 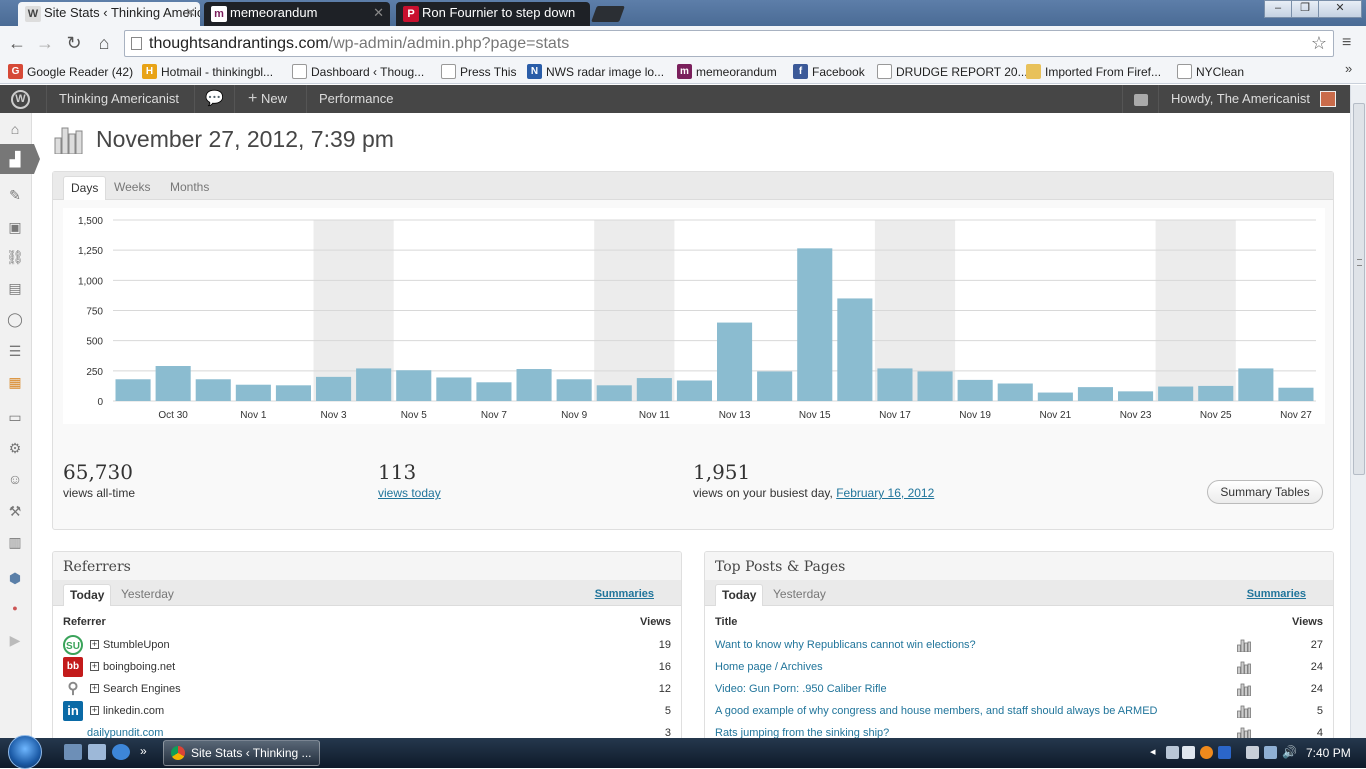 What do you see at coordinates (189, 188) in the screenshot?
I see `tab-months: Months` at bounding box center [189, 188].